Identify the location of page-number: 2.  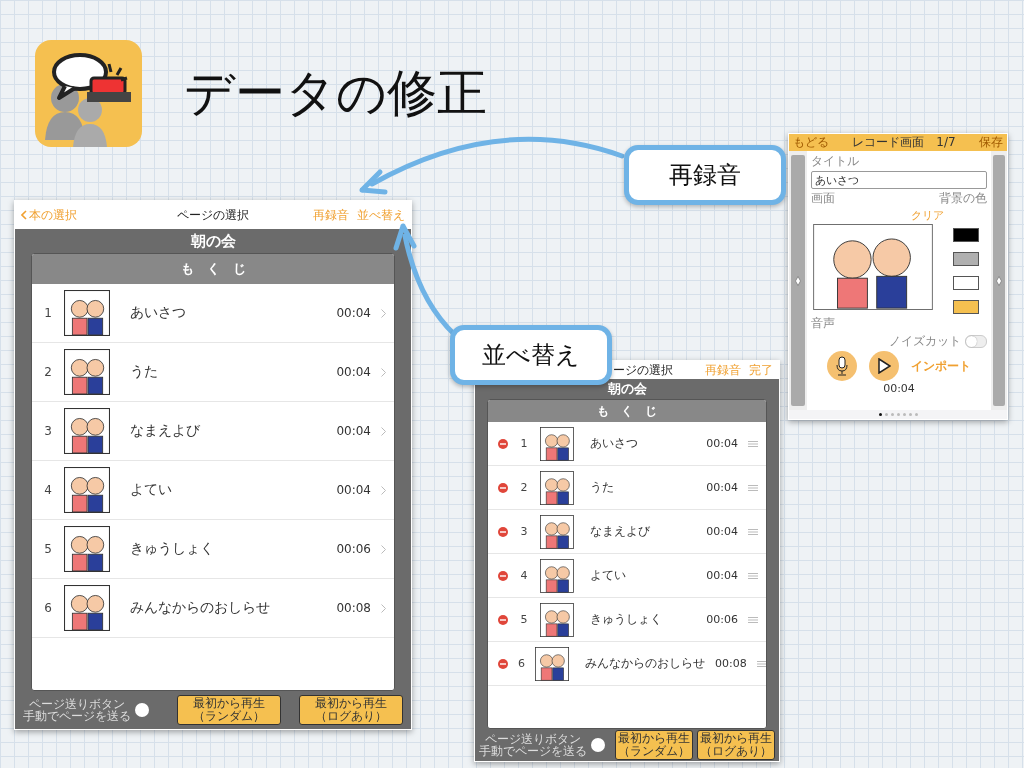
(524, 487).